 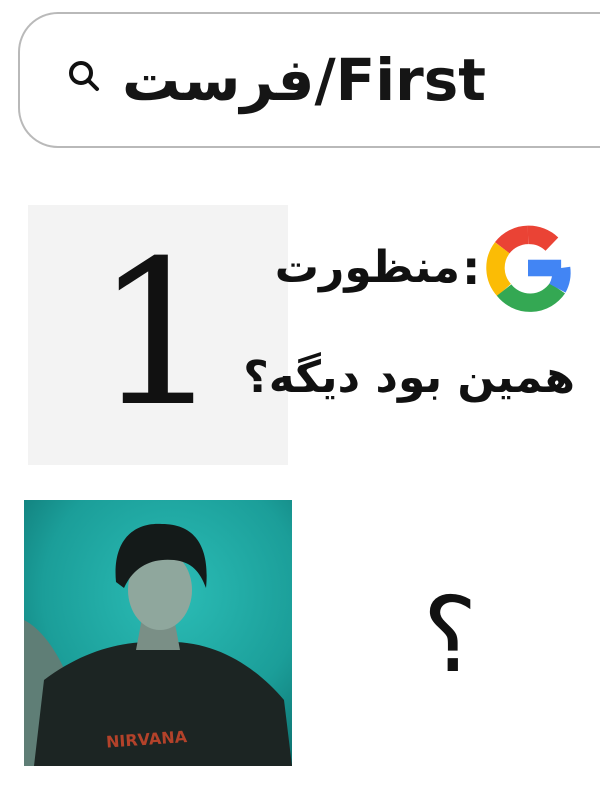 I want to click on caption-line-1: منظورت, so click(x=367, y=267).